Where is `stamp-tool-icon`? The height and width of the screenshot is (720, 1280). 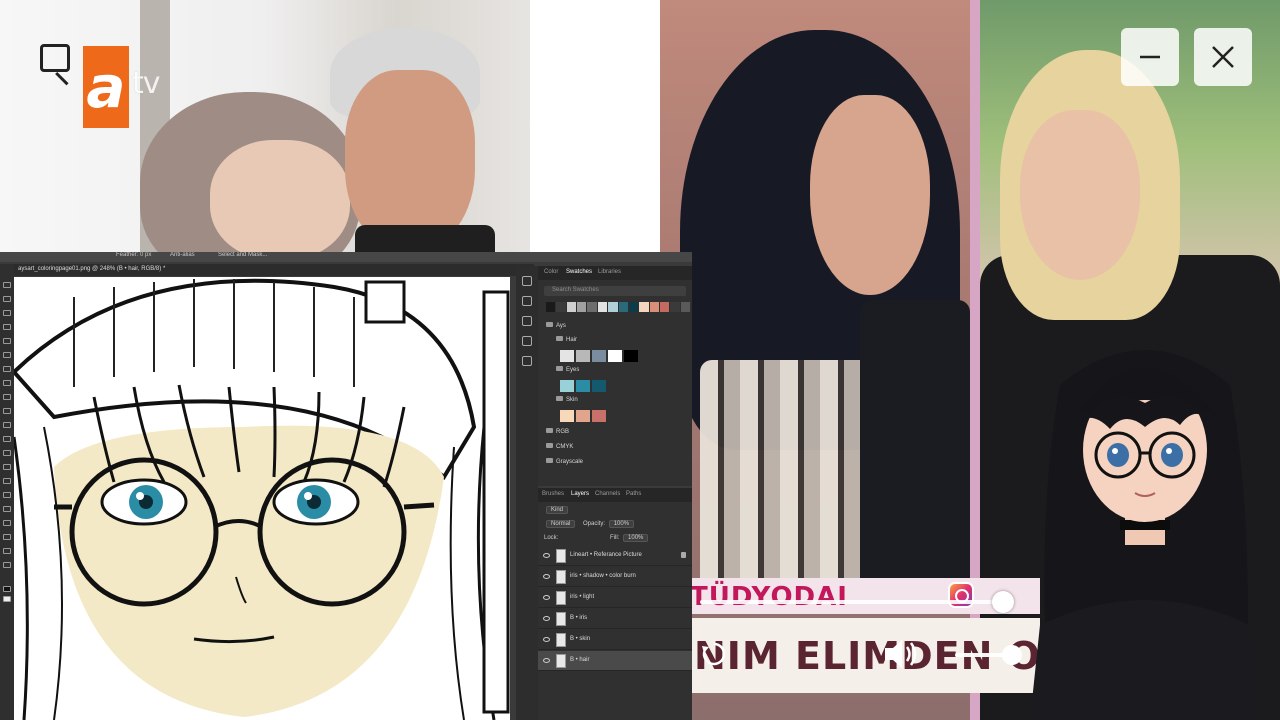 stamp-tool-icon is located at coordinates (7, 411).